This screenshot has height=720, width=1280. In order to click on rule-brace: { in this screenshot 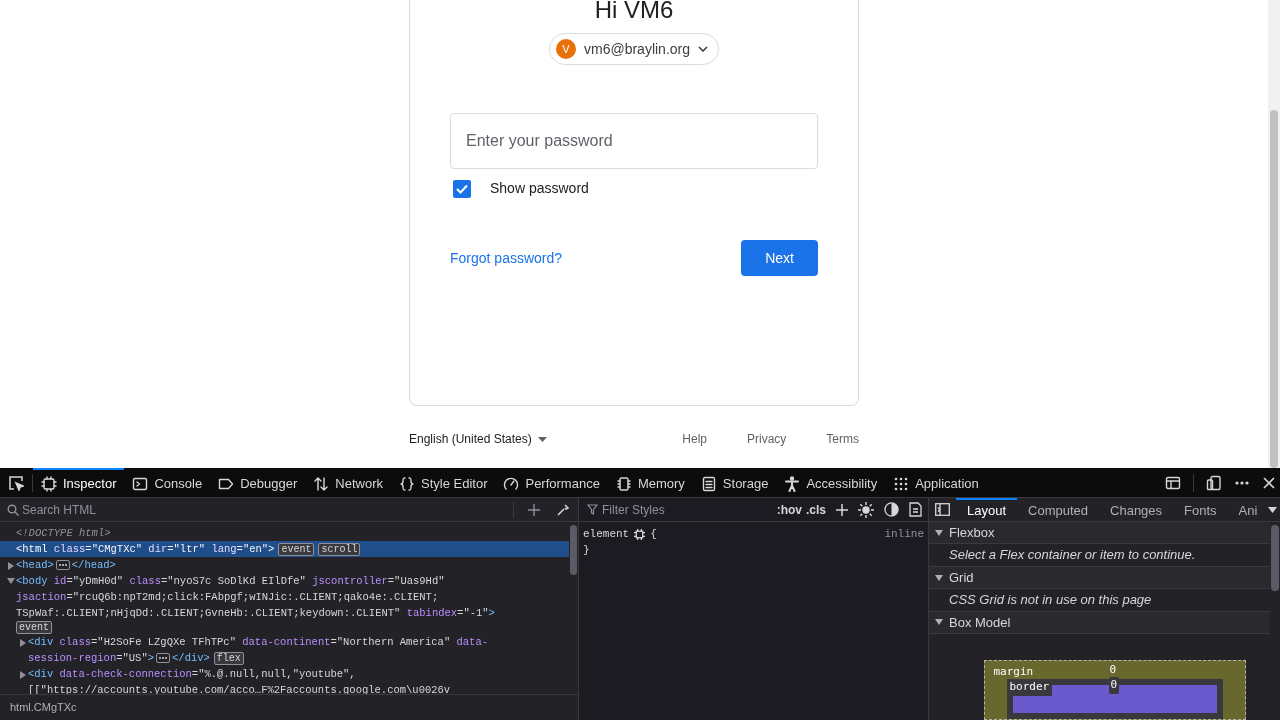, I will do `click(653, 534)`.